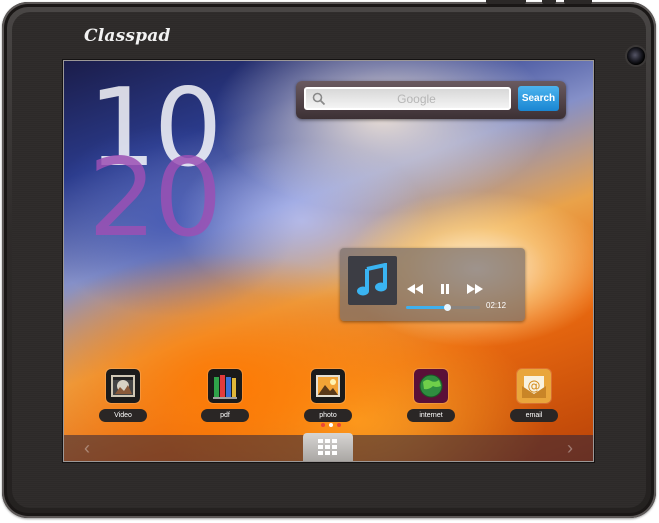 The height and width of the screenshot is (523, 659). I want to click on app-photo: photo, so click(329, 397).